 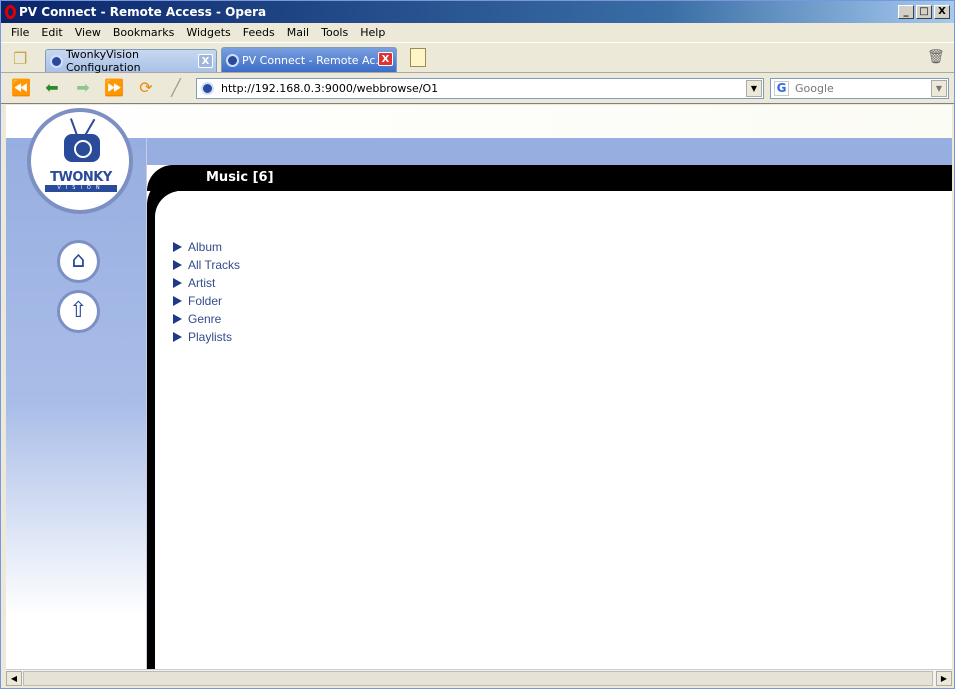 I want to click on address-field: http://192.168.0.3:9000/webbrowse/O1 ▼, so click(x=480, y=88).